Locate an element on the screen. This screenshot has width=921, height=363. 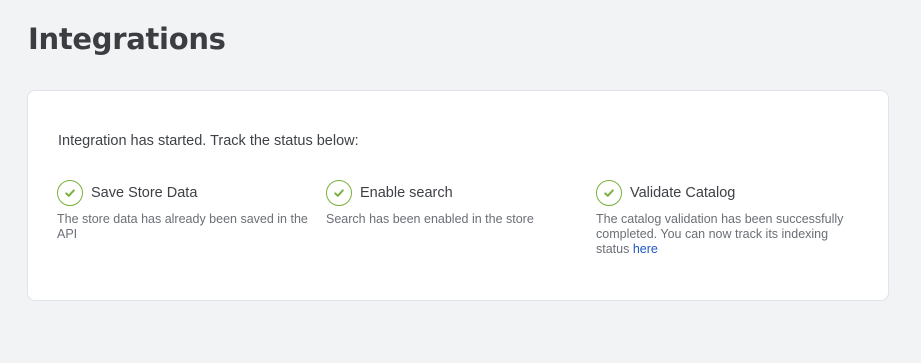
step-title: Save Store Data is located at coordinates (144, 193).